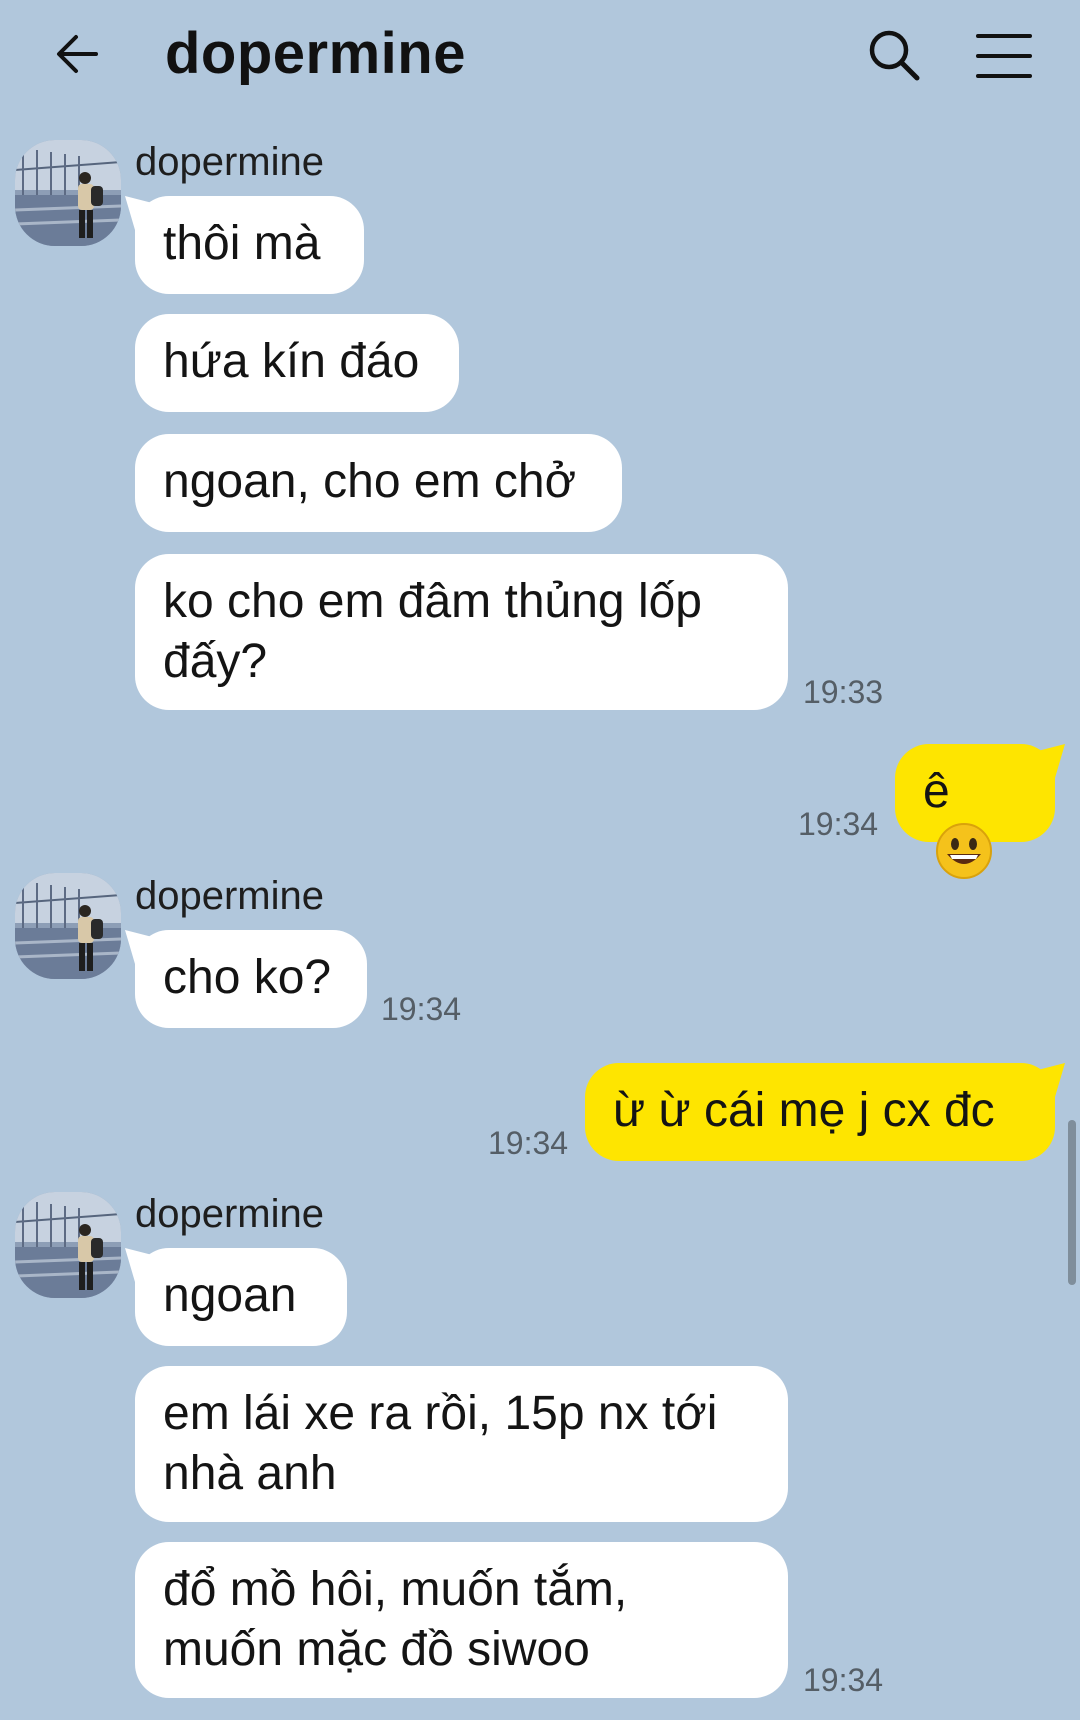  What do you see at coordinates (291, 361) in the screenshot?
I see `message-text: hứa kín đáo` at bounding box center [291, 361].